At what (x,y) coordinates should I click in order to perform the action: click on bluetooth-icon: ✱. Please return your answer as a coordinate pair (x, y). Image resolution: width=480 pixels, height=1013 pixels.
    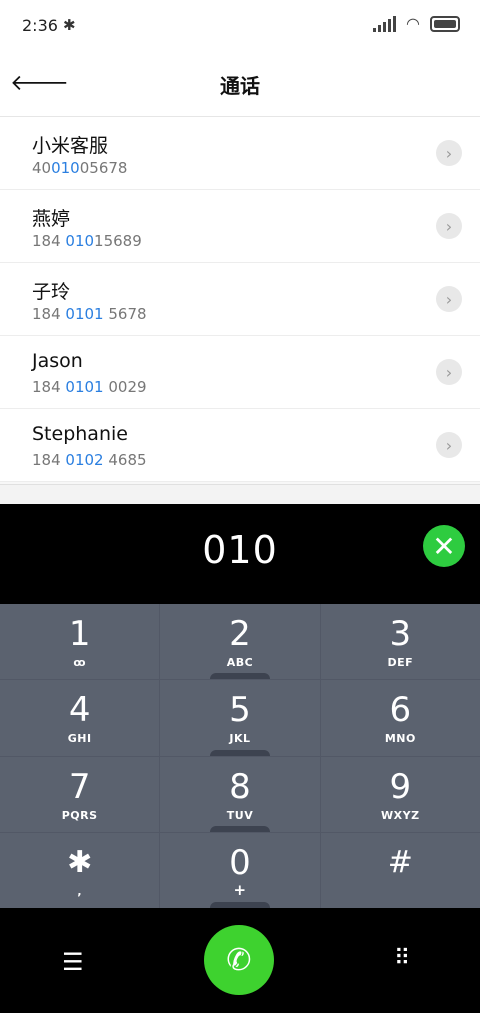
    Looking at the image, I should click on (69, 25).